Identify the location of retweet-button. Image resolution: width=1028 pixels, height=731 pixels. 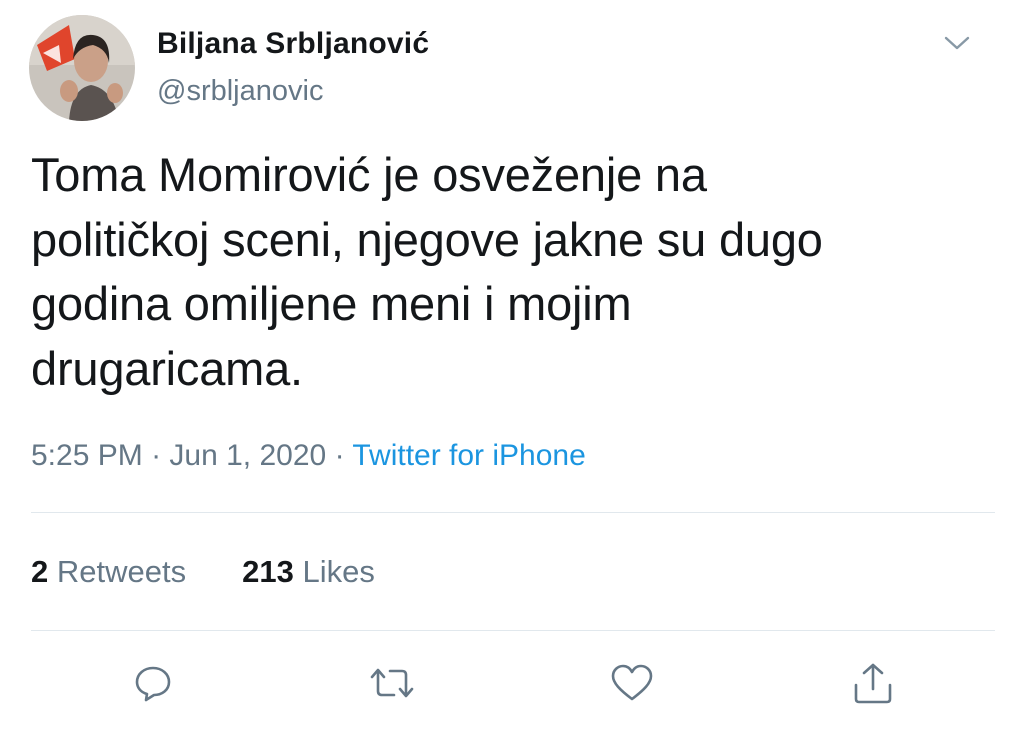
(392, 683).